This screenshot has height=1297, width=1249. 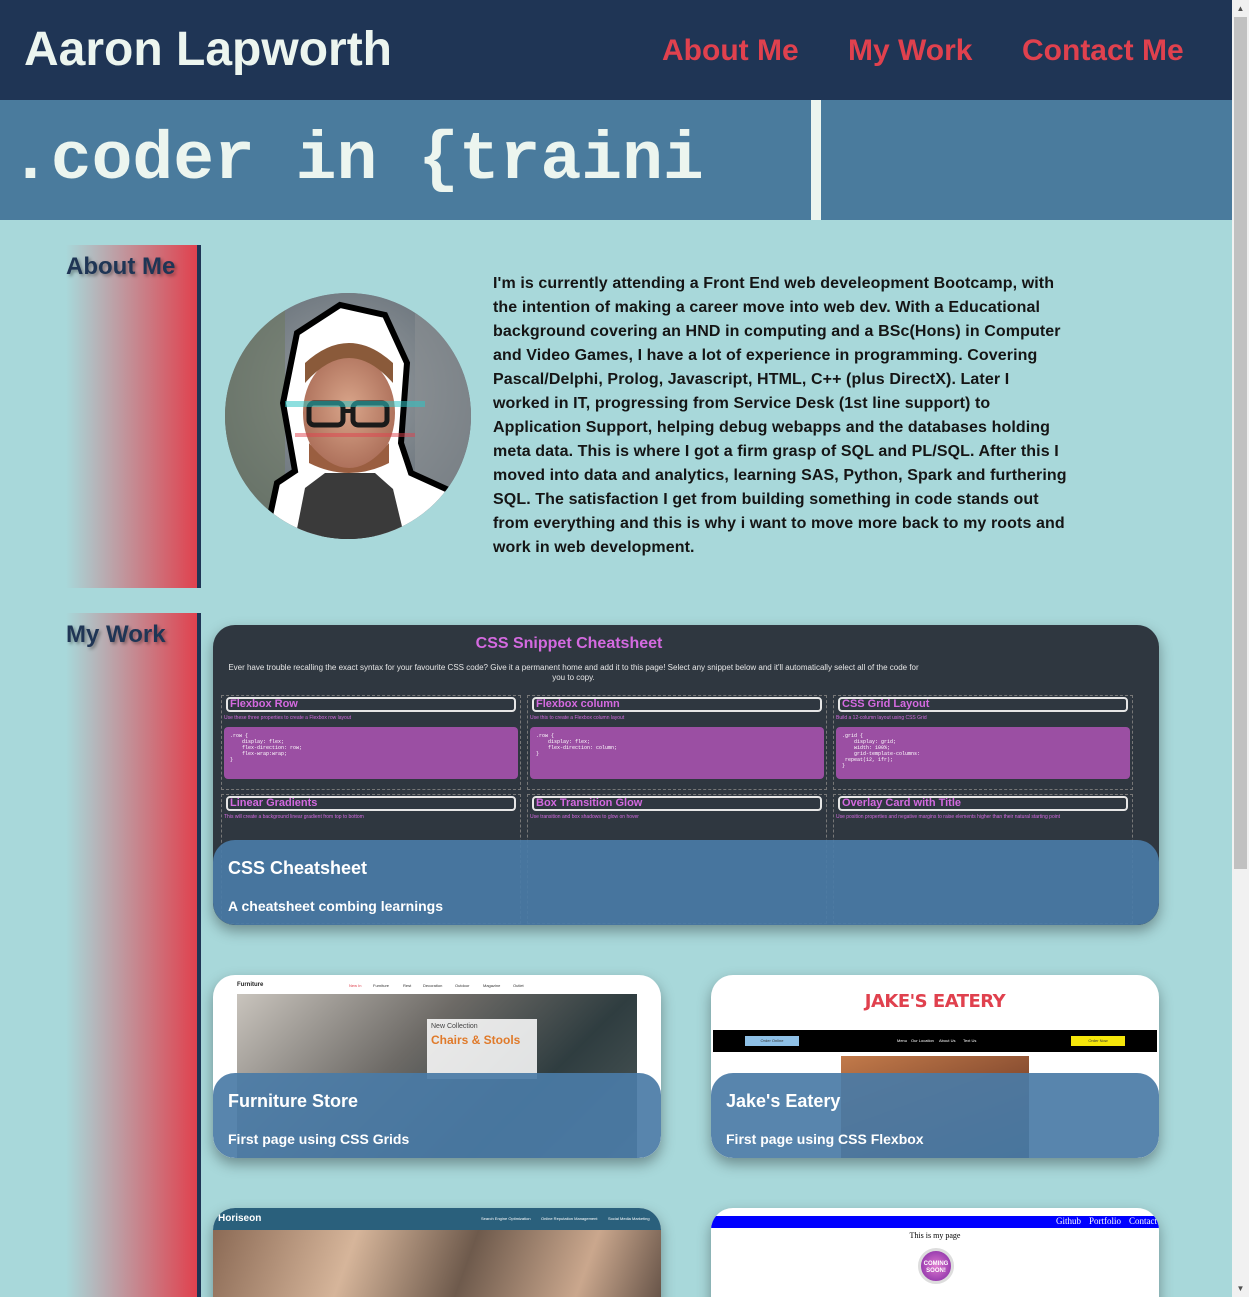 I want to click on preview-nav-item: Social Media Marketing, so click(x=629, y=1218).